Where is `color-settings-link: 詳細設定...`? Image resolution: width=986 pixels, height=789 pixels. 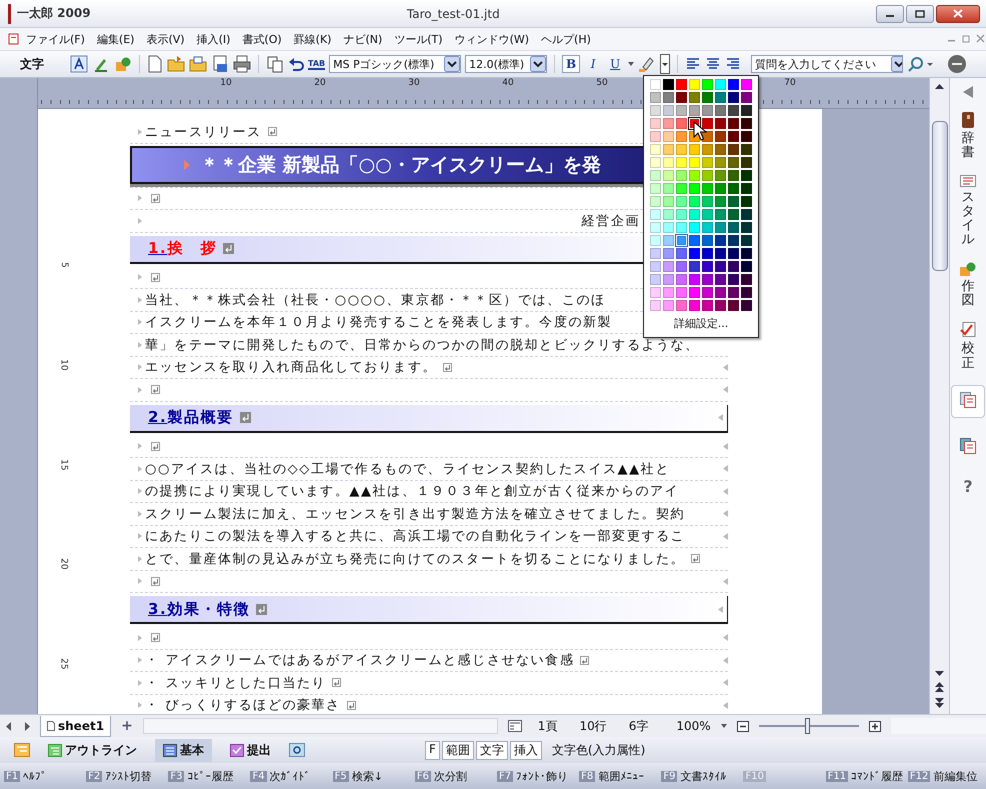
color-settings-link: 詳細設定... is located at coordinates (701, 323).